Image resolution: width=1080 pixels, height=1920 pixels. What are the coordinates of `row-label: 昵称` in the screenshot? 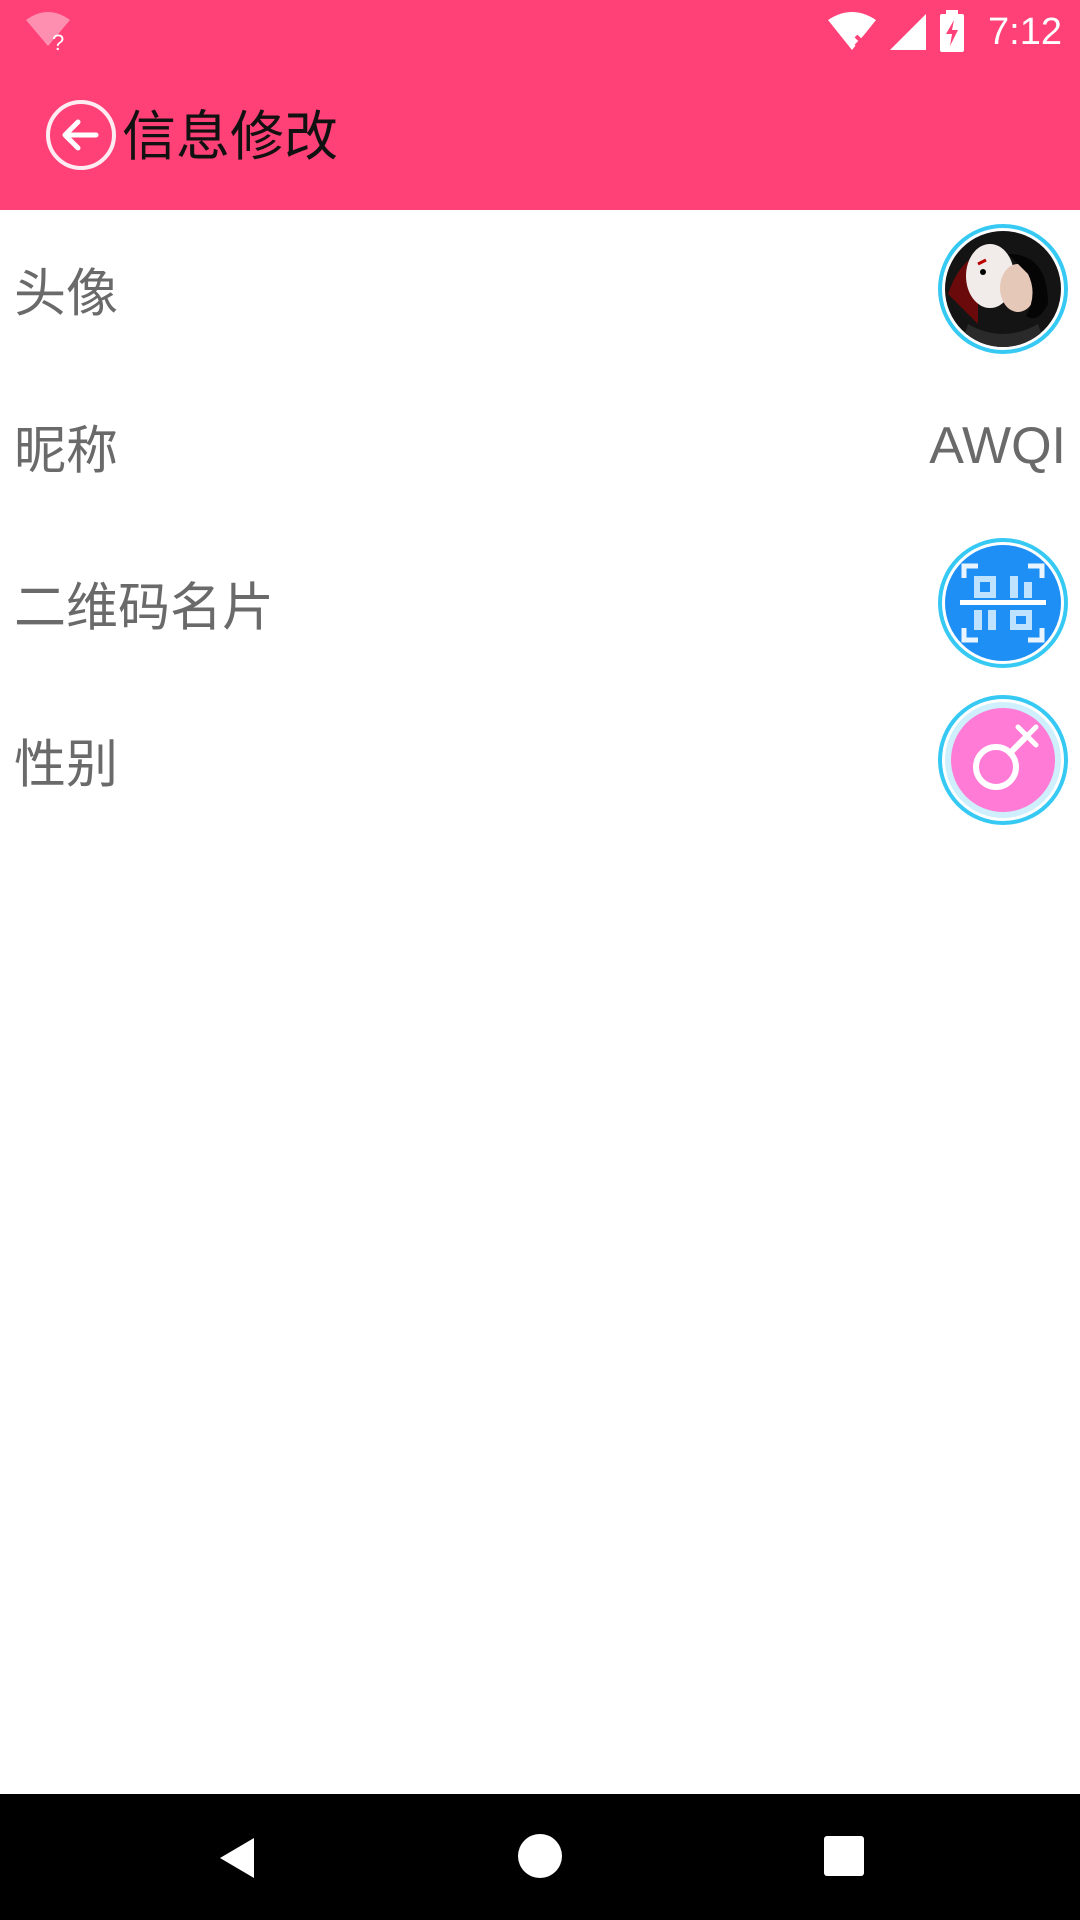 It's located at (66, 451).